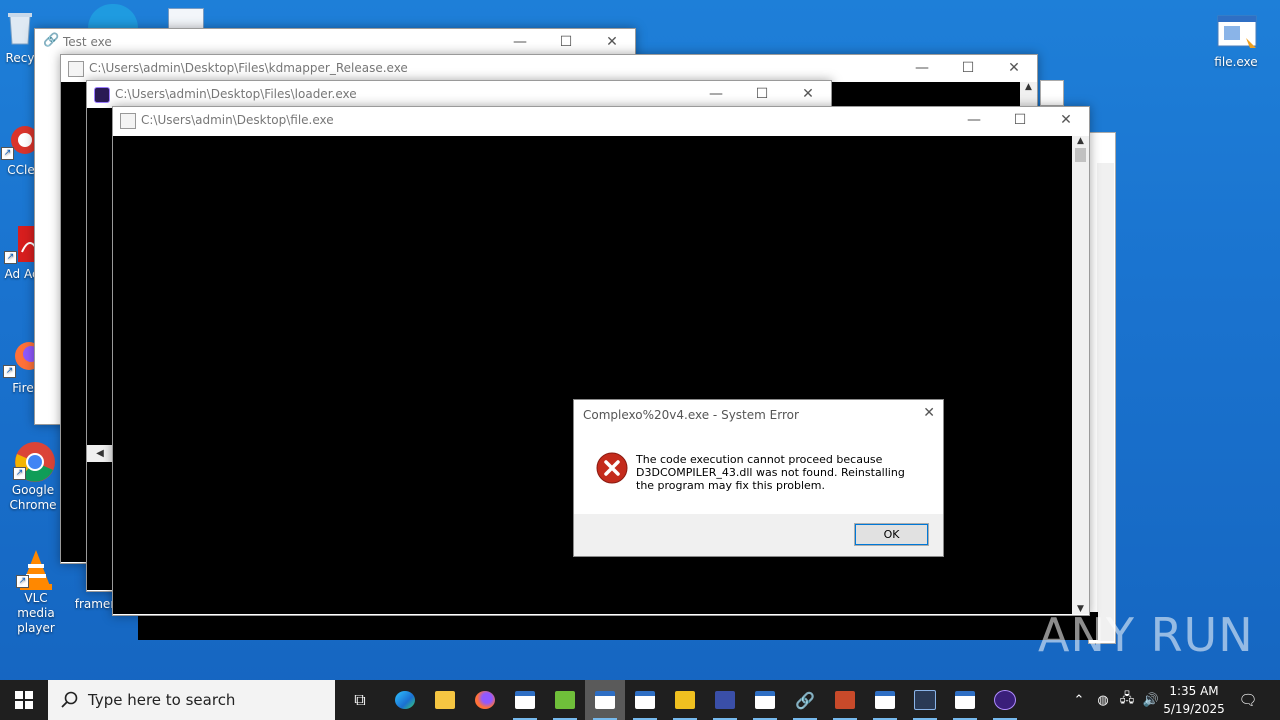  What do you see at coordinates (34, 461) in the screenshot?
I see `chrome-icon: ↗` at bounding box center [34, 461].